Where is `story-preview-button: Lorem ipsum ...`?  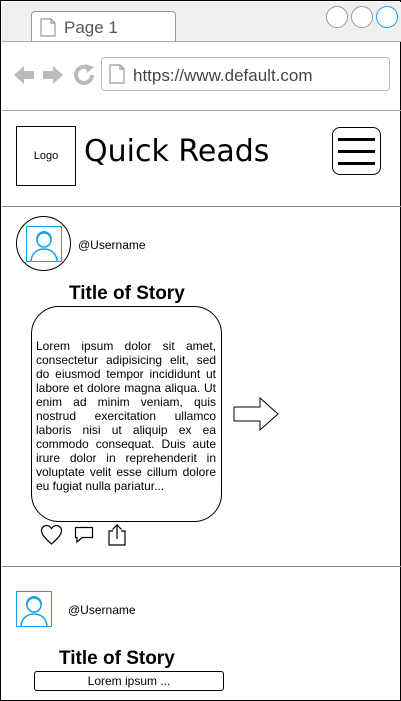
story-preview-button: Lorem ipsum ... is located at coordinates (129, 681).